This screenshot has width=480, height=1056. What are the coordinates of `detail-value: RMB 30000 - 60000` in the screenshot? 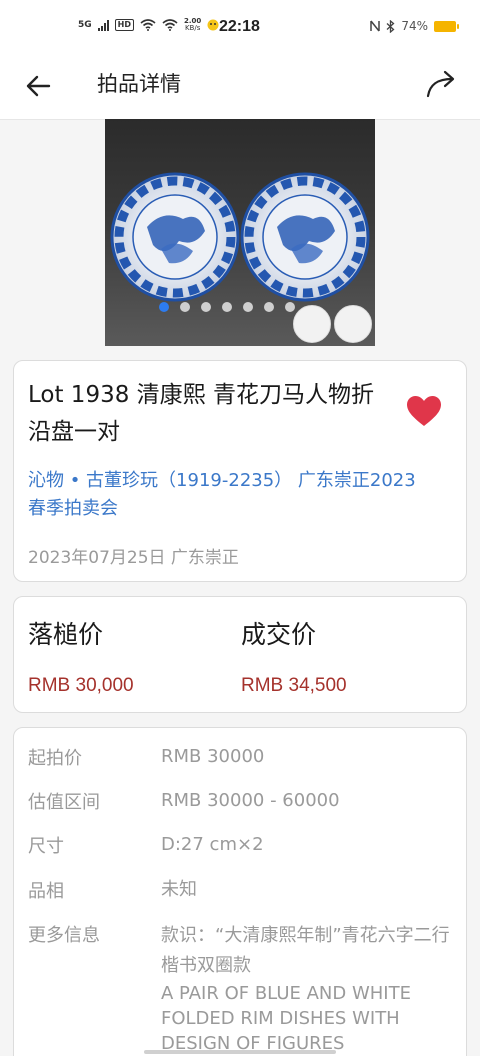 It's located at (250, 800).